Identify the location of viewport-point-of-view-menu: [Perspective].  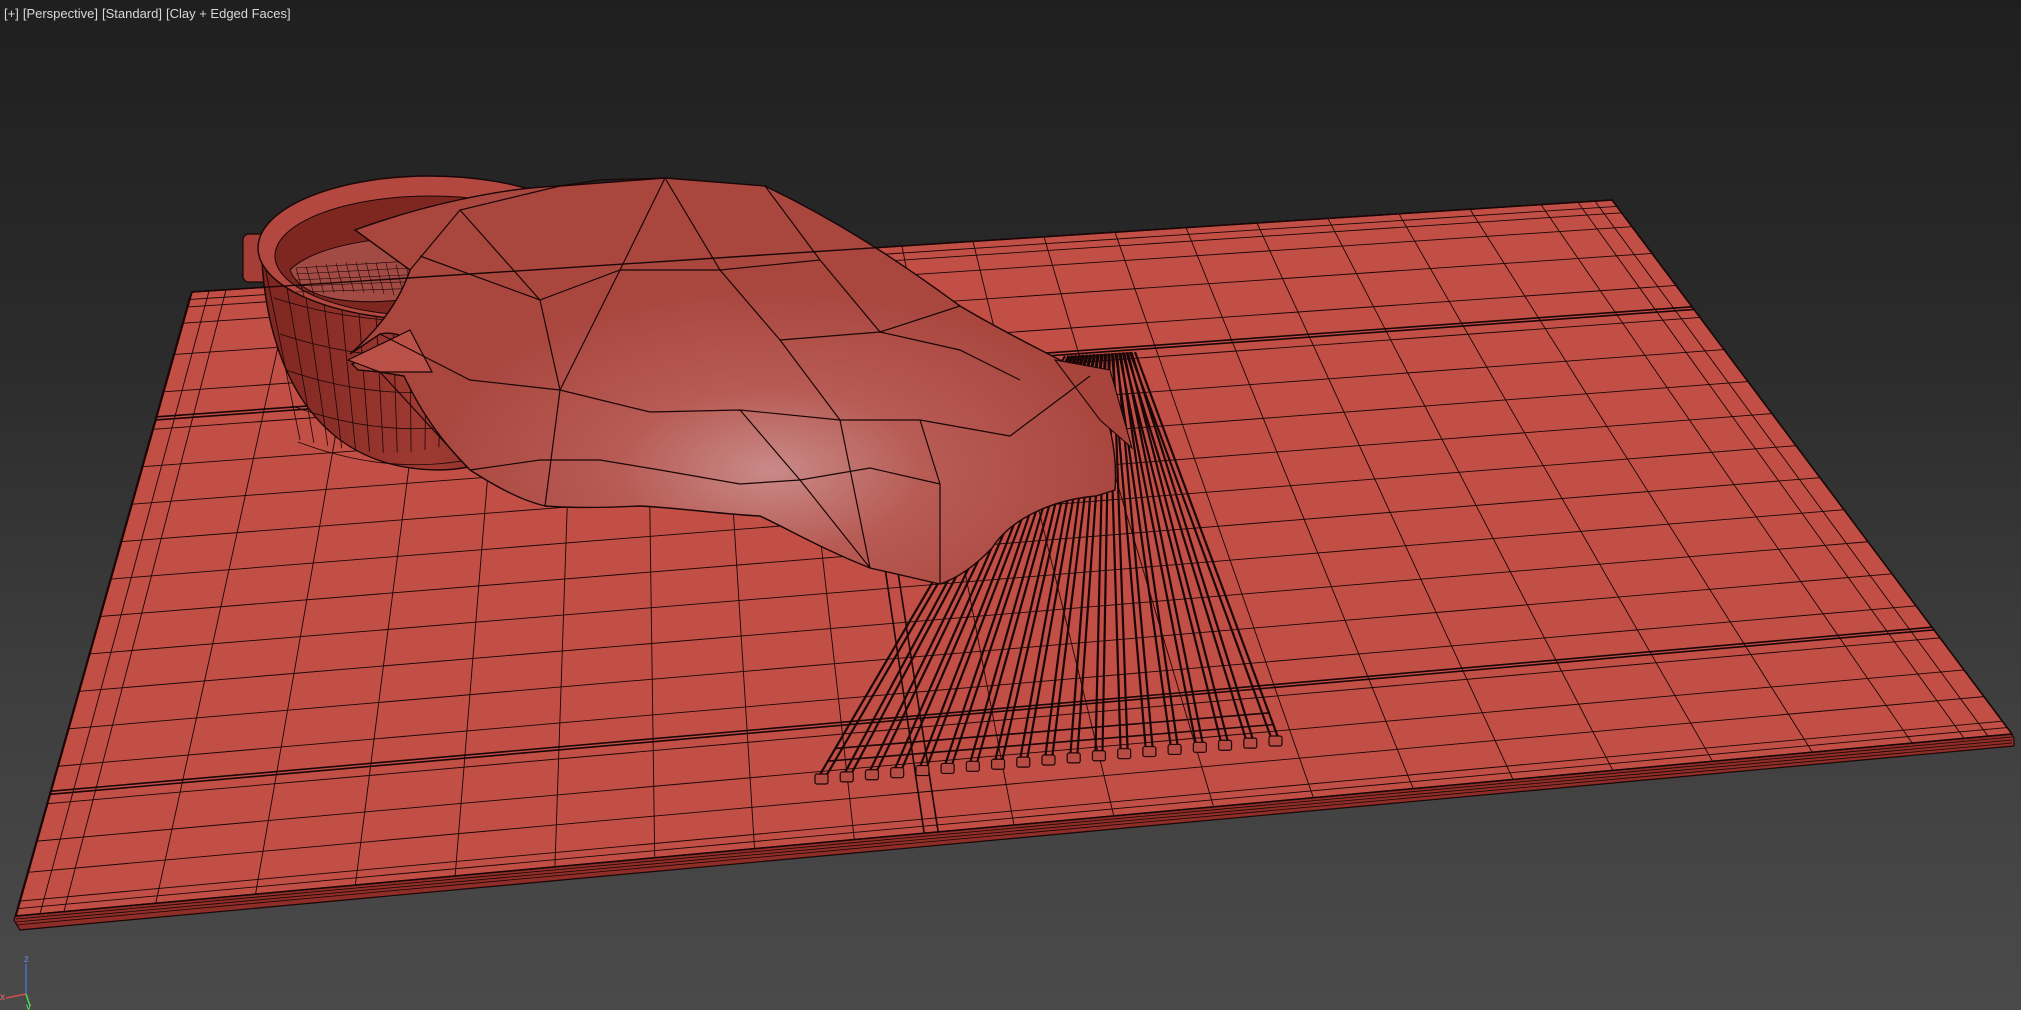
(60, 13).